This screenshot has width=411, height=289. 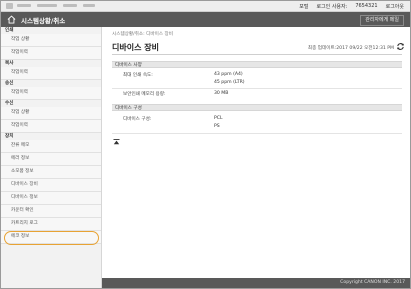 I want to click on sidebar-item-consumables-info: 소모품 정보, so click(x=51, y=172).